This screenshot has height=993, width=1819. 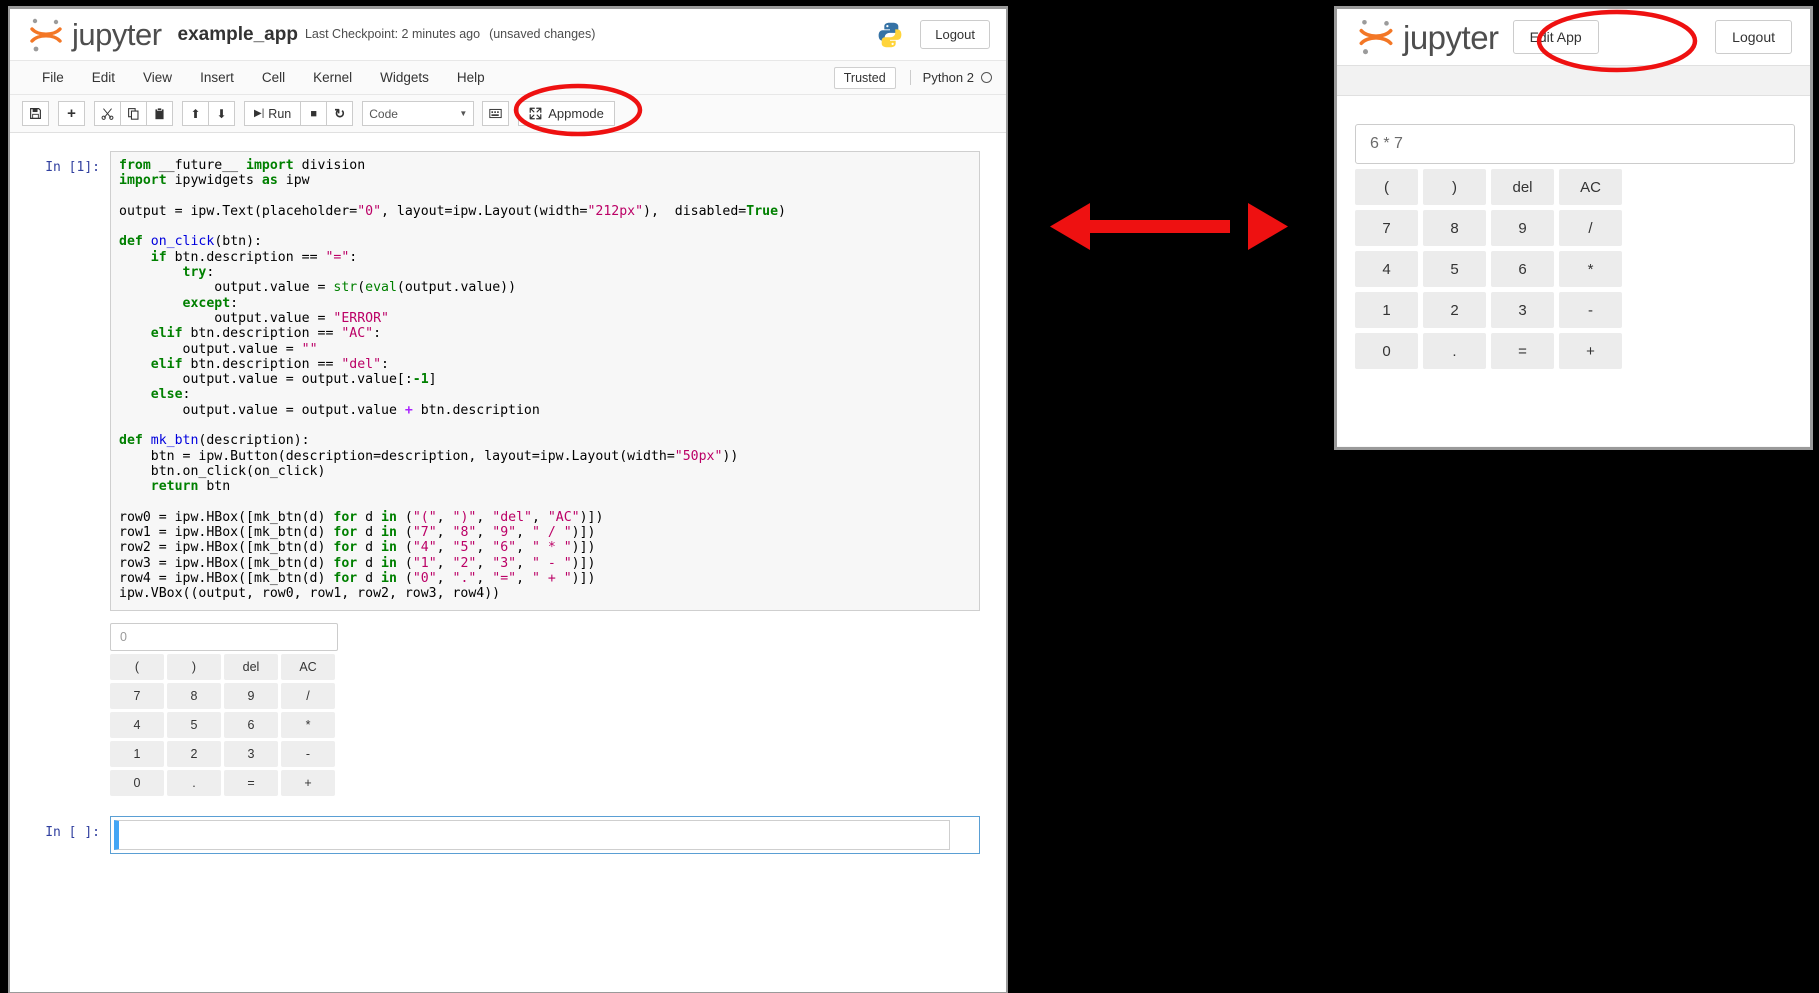 What do you see at coordinates (471, 77) in the screenshot?
I see `menu-help: Help` at bounding box center [471, 77].